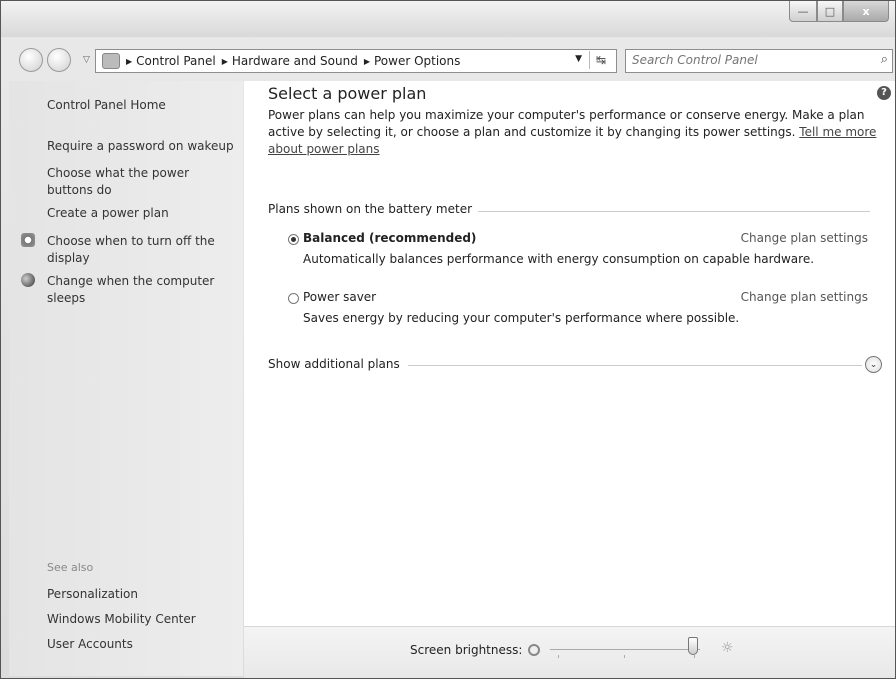 The image size is (896, 679). Describe the element at coordinates (578, 59) in the screenshot. I see `address-dropdown-icon: ▼` at that location.